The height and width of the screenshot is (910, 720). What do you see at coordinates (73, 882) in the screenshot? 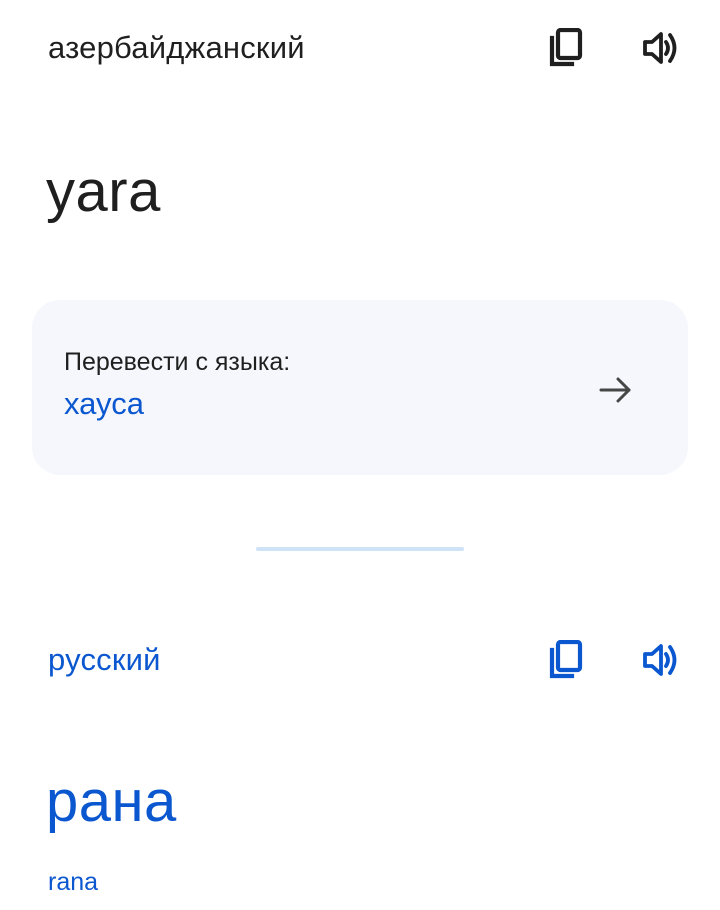
I see `transliteration-text: rana` at bounding box center [73, 882].